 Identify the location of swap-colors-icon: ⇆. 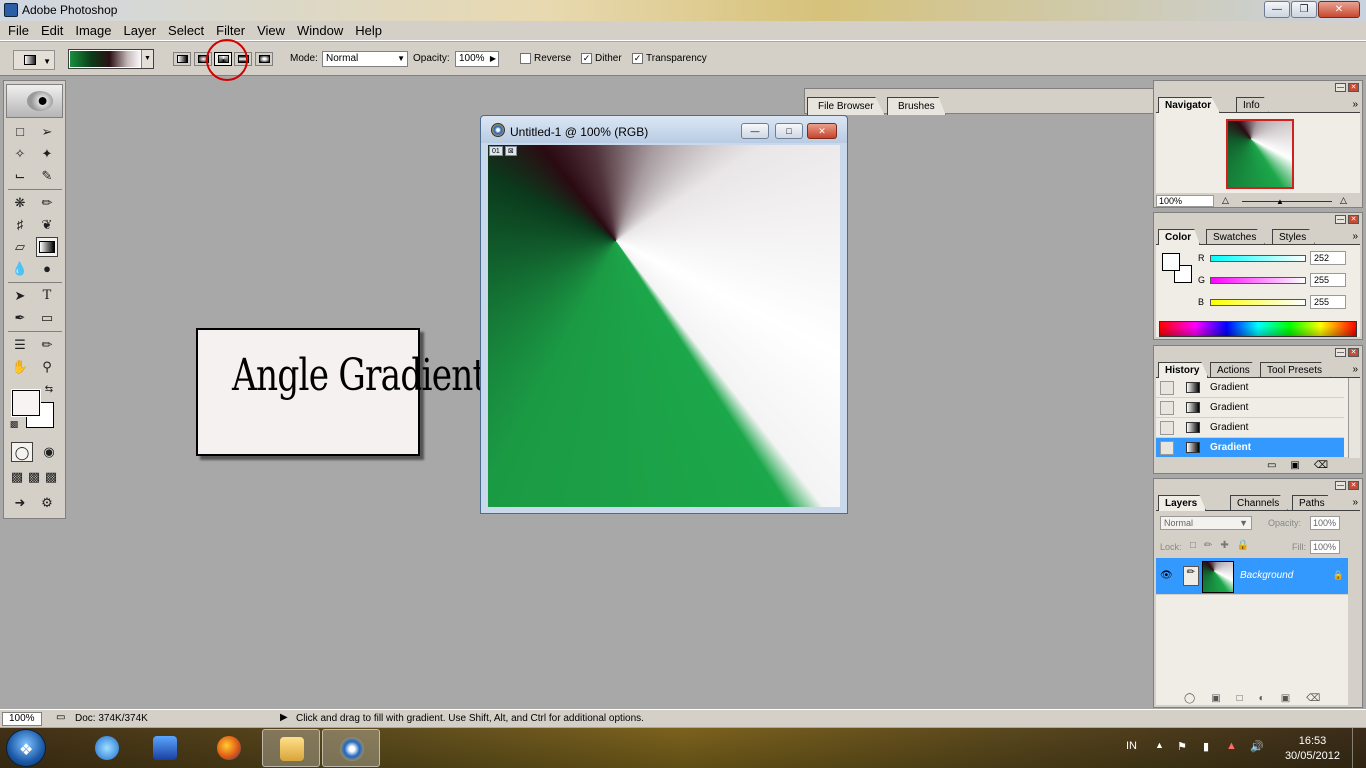
(49, 390).